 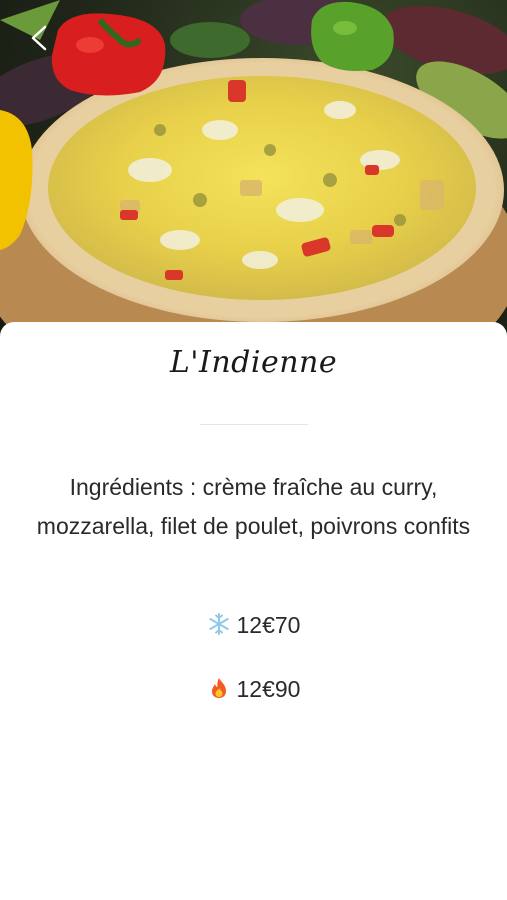 What do you see at coordinates (218, 624) in the screenshot?
I see `snowflake-icon` at bounding box center [218, 624].